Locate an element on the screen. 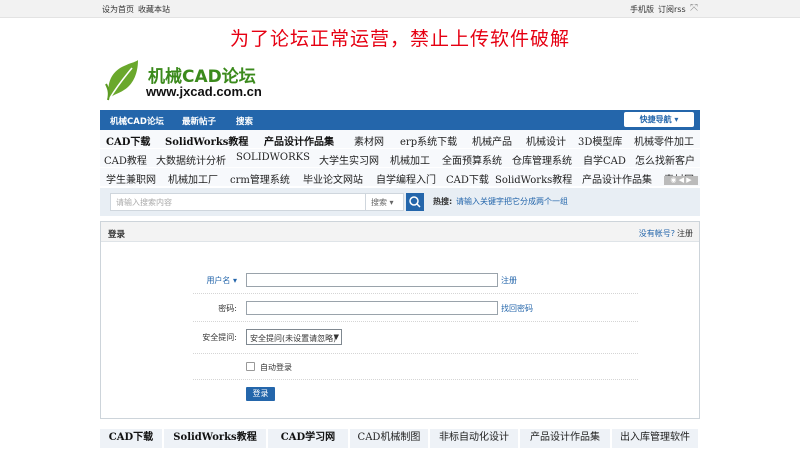 The height and width of the screenshot is (450, 800). login-title: 登录 is located at coordinates (117, 235).